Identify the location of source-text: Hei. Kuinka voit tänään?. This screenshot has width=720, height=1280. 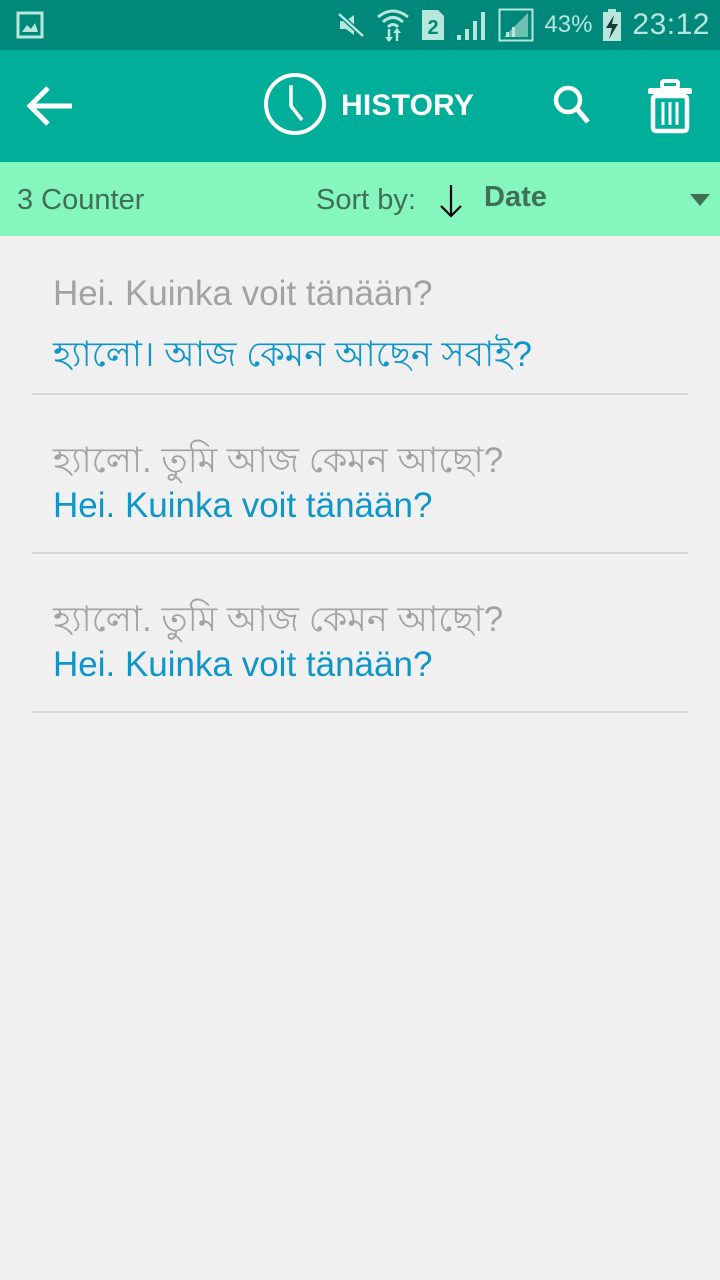
(243, 293).